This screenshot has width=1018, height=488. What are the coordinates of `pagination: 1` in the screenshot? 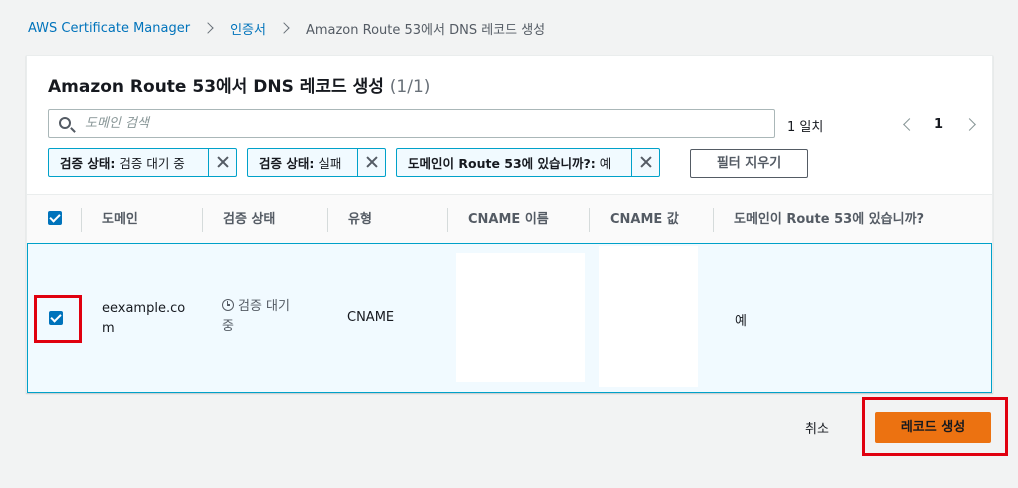 It's located at (937, 124).